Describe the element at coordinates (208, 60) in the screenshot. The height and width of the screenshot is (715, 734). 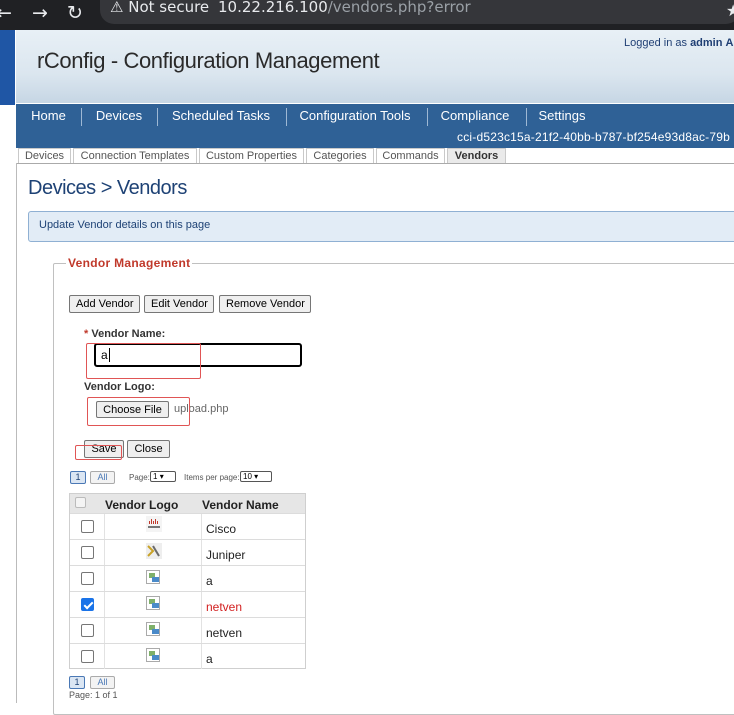
I see `app-title: rConfig - Configuration Management` at that location.